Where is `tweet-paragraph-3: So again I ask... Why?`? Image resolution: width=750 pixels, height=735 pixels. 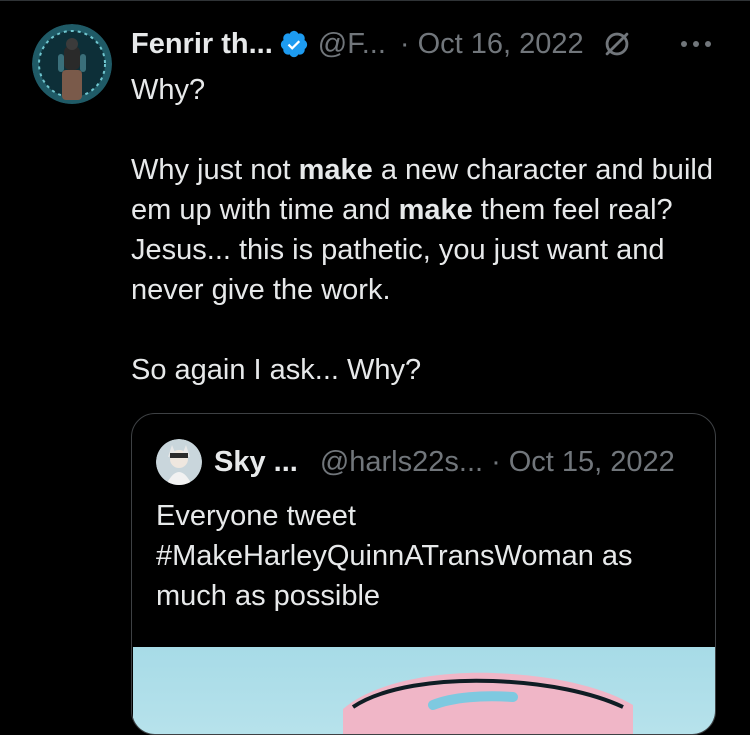
tweet-paragraph-3: So again I ask... Why? is located at coordinates (276, 370).